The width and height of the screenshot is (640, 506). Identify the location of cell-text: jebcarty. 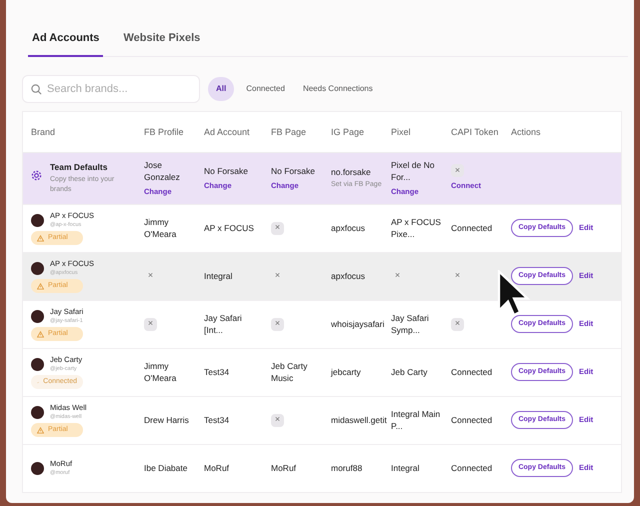
(346, 372).